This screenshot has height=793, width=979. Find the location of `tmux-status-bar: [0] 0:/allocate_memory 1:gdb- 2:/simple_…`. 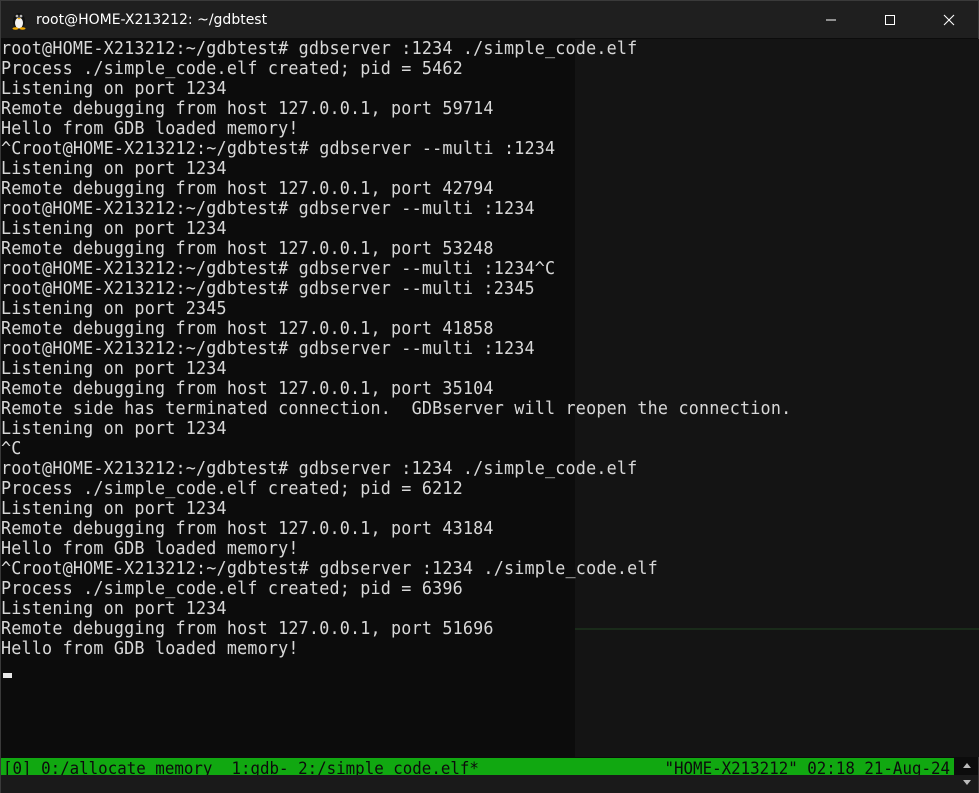

tmux-status-bar: [0] 0:/allocate_memory 1:gdb- 2:/simple_… is located at coordinates (477, 766).